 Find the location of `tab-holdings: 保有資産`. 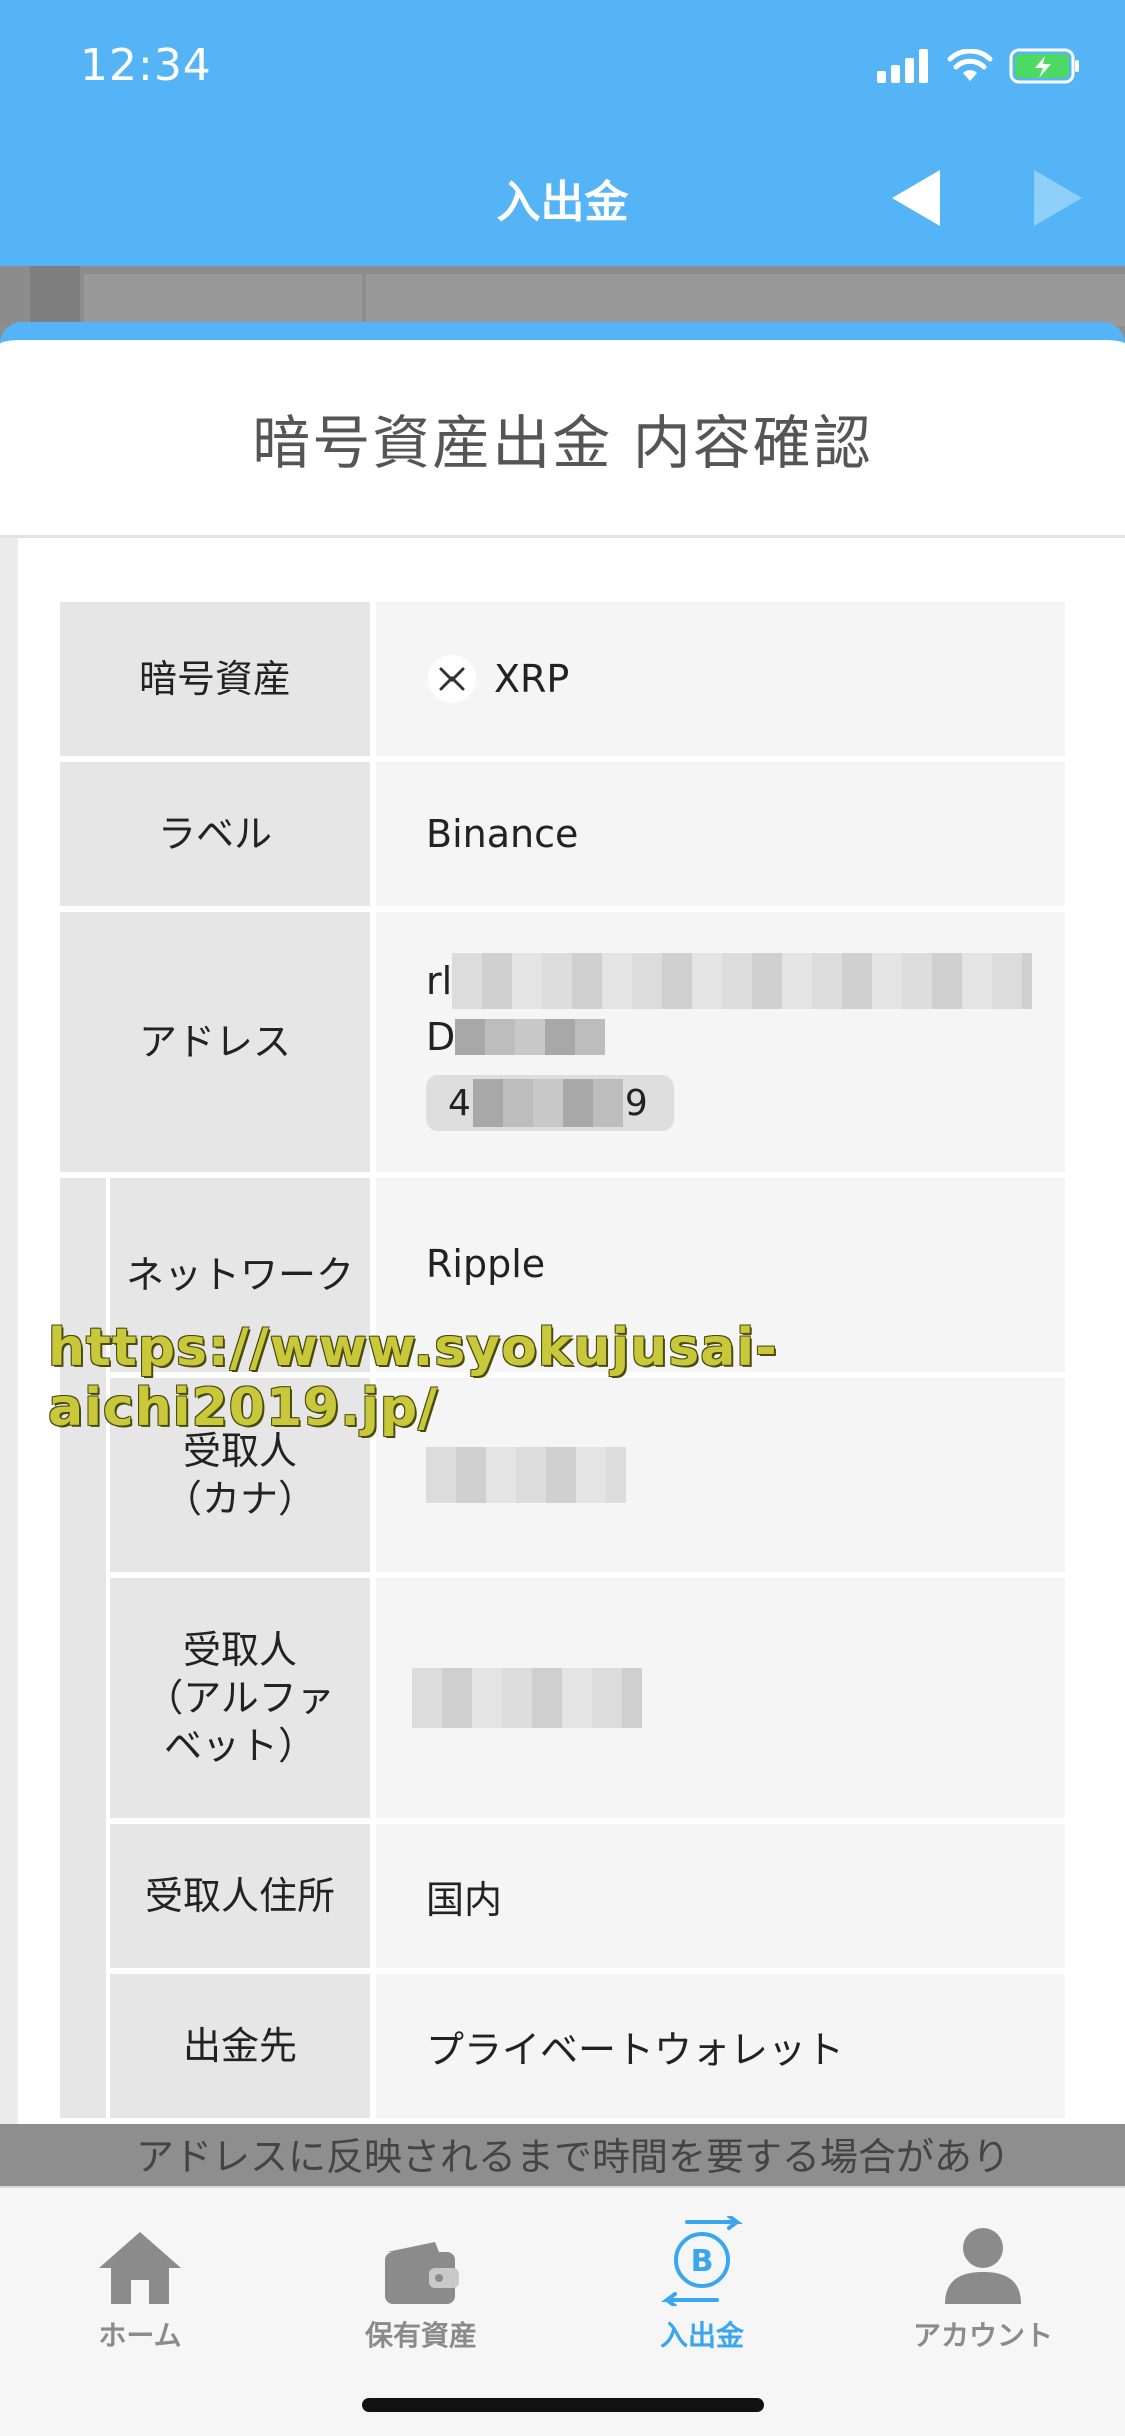

tab-holdings: 保有資産 is located at coordinates (421, 2282).